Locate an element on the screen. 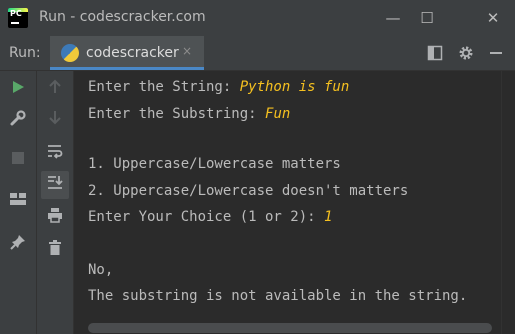  tab-close-icon: × is located at coordinates (187, 51).